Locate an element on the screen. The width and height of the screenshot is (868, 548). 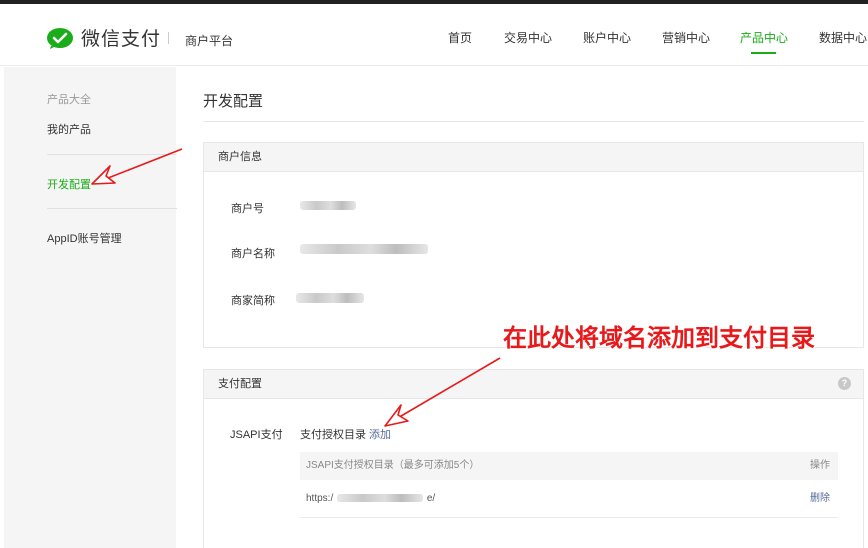
nav-active-indicator is located at coordinates (763, 53).